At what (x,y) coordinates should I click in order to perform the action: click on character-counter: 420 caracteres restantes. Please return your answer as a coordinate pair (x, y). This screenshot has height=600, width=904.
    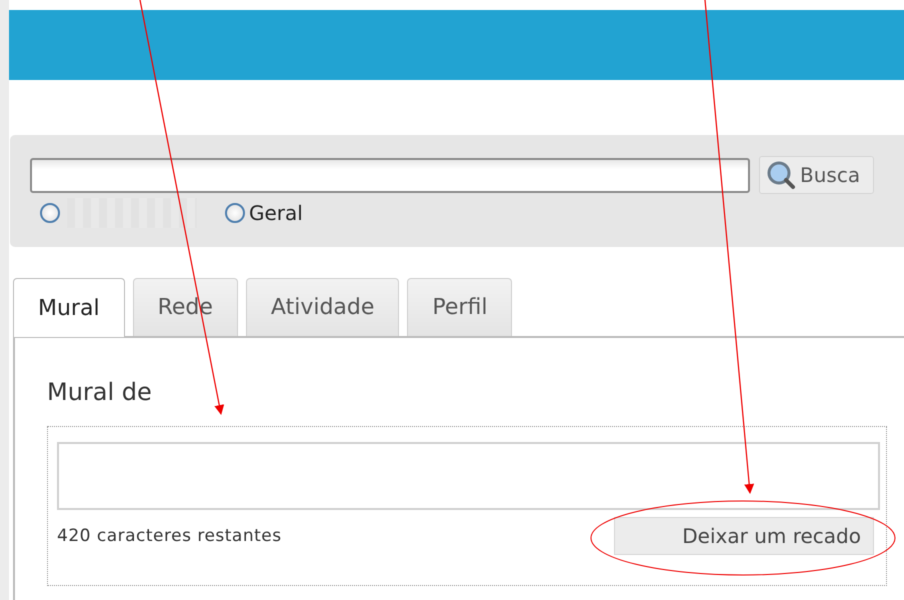
    Looking at the image, I should click on (169, 536).